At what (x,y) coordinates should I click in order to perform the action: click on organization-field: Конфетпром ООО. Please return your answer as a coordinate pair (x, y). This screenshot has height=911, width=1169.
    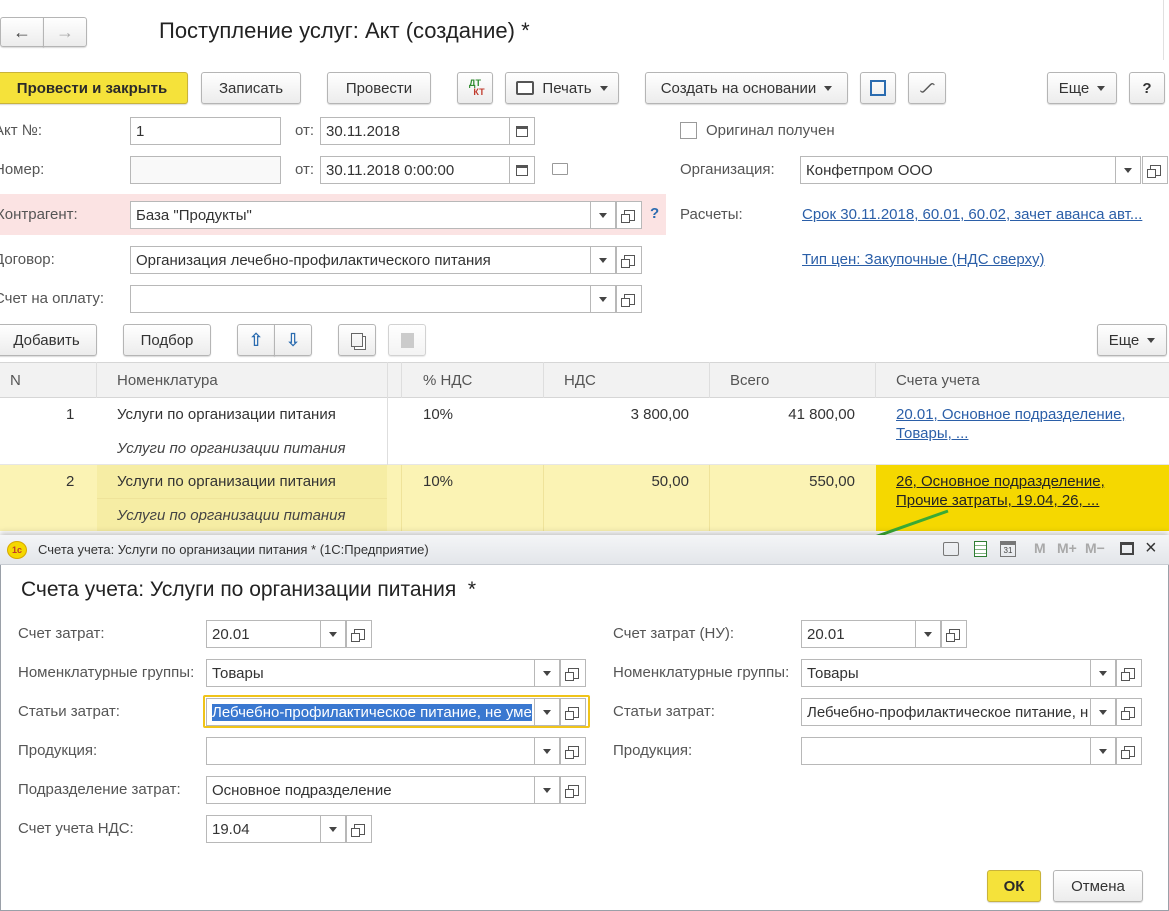
    Looking at the image, I should click on (958, 170).